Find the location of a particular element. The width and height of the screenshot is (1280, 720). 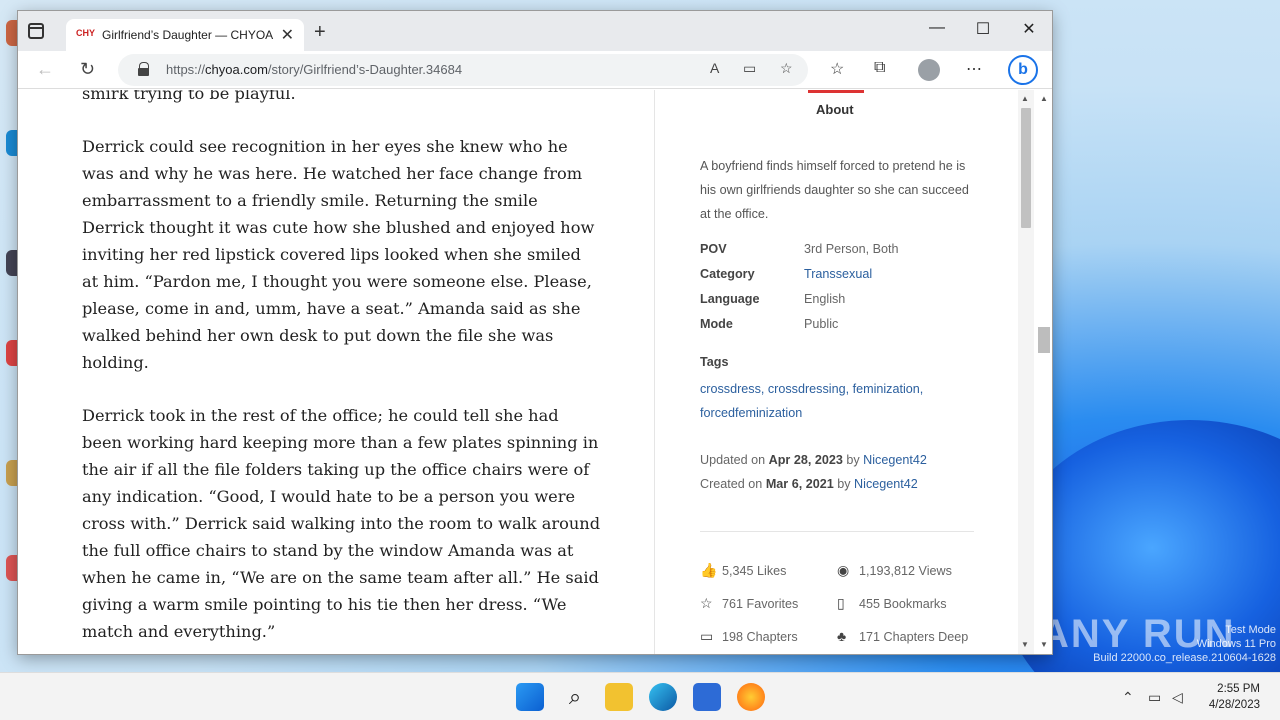

page-scroll-down-icon: ▼ is located at coordinates (1044, 644).